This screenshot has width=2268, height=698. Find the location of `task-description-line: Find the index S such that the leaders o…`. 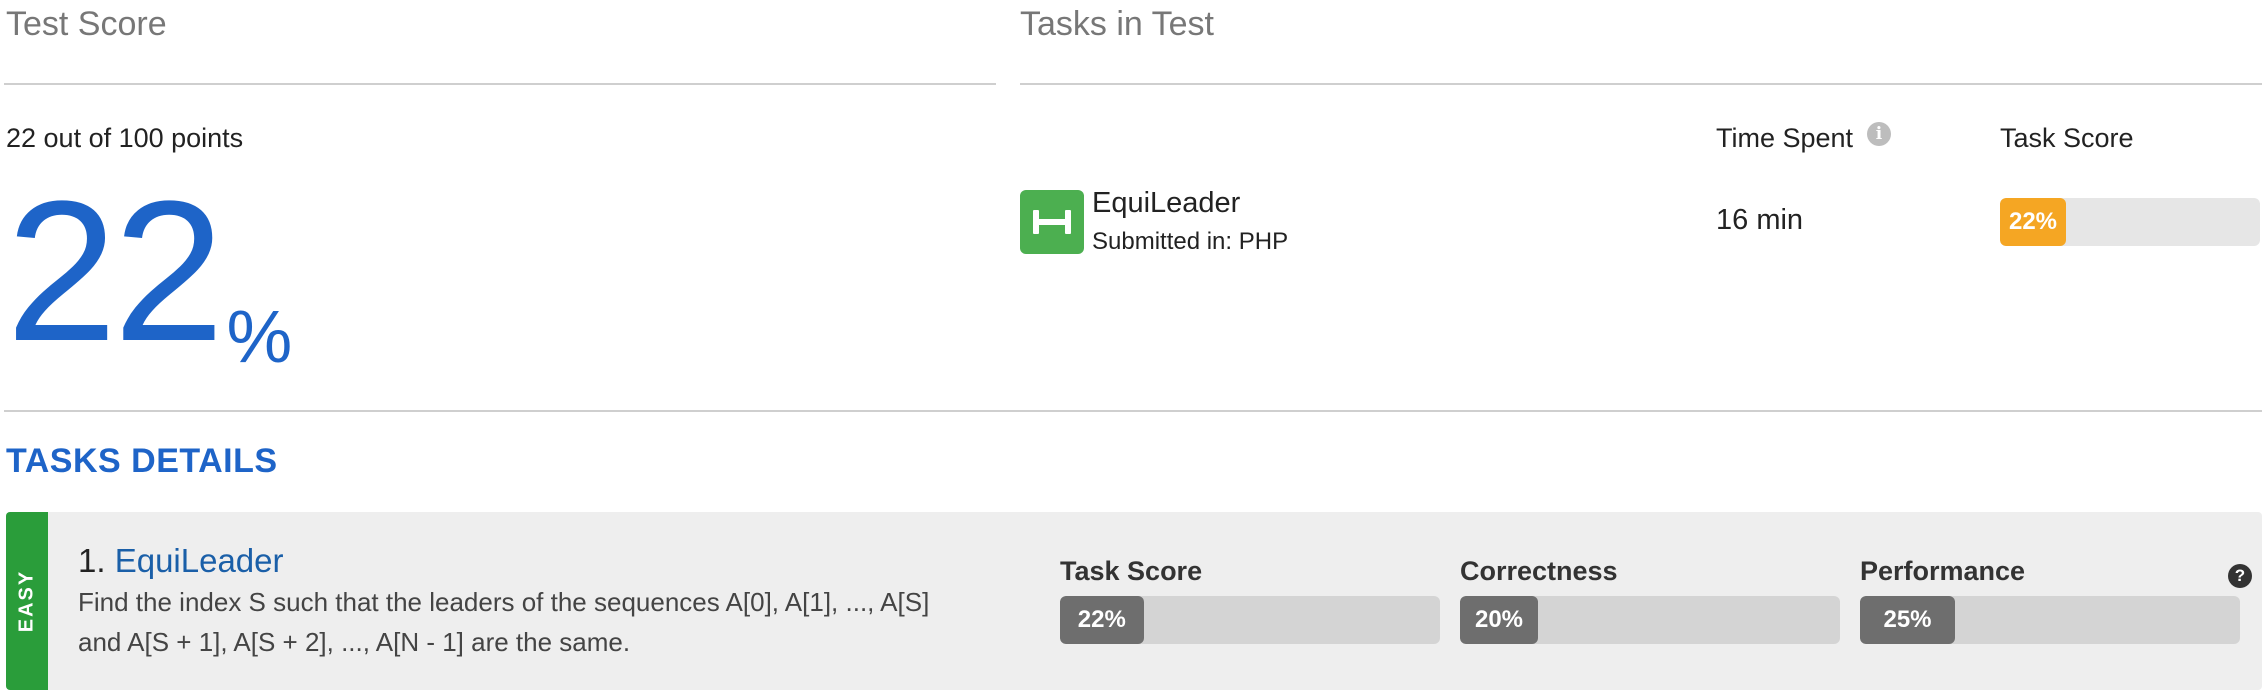

task-description-line: Find the index S such that the leaders o… is located at coordinates (504, 602).